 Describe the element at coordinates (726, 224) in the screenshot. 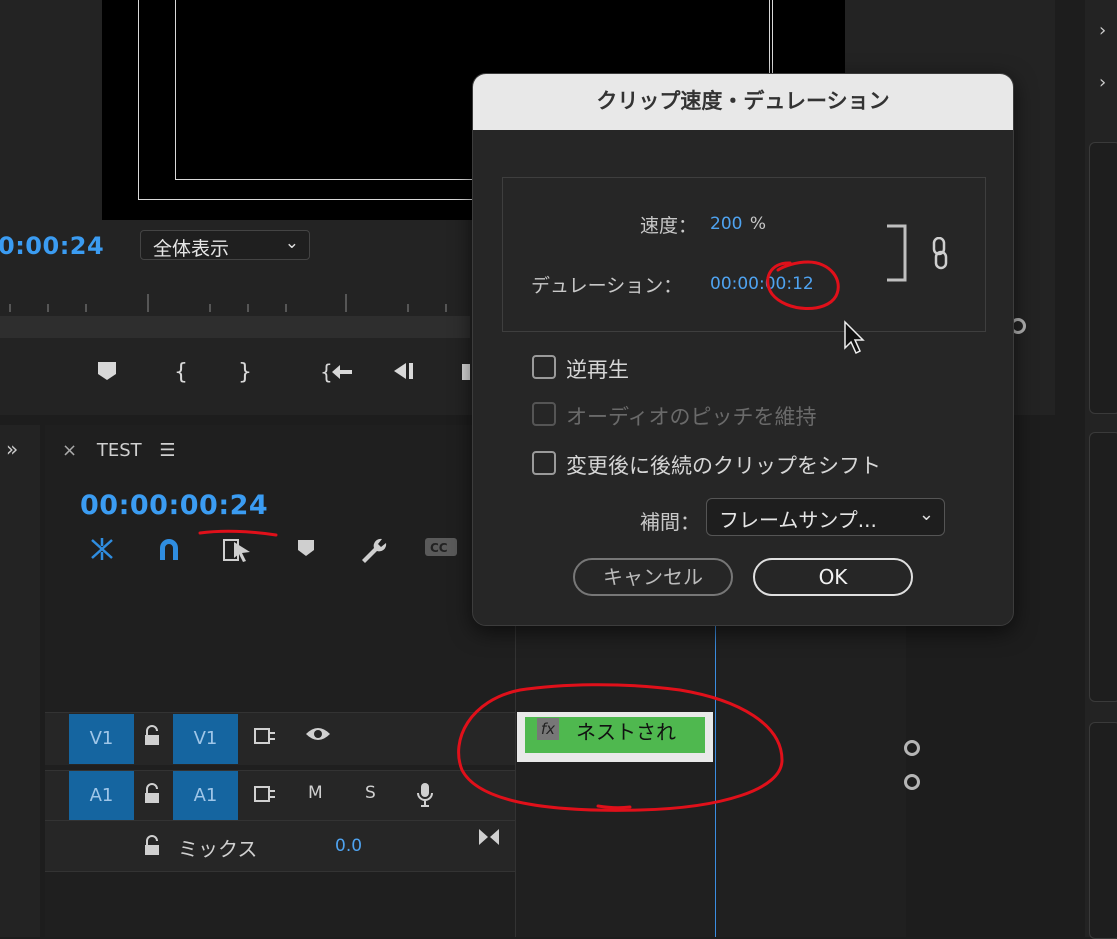

I see `speed-value: 200` at that location.